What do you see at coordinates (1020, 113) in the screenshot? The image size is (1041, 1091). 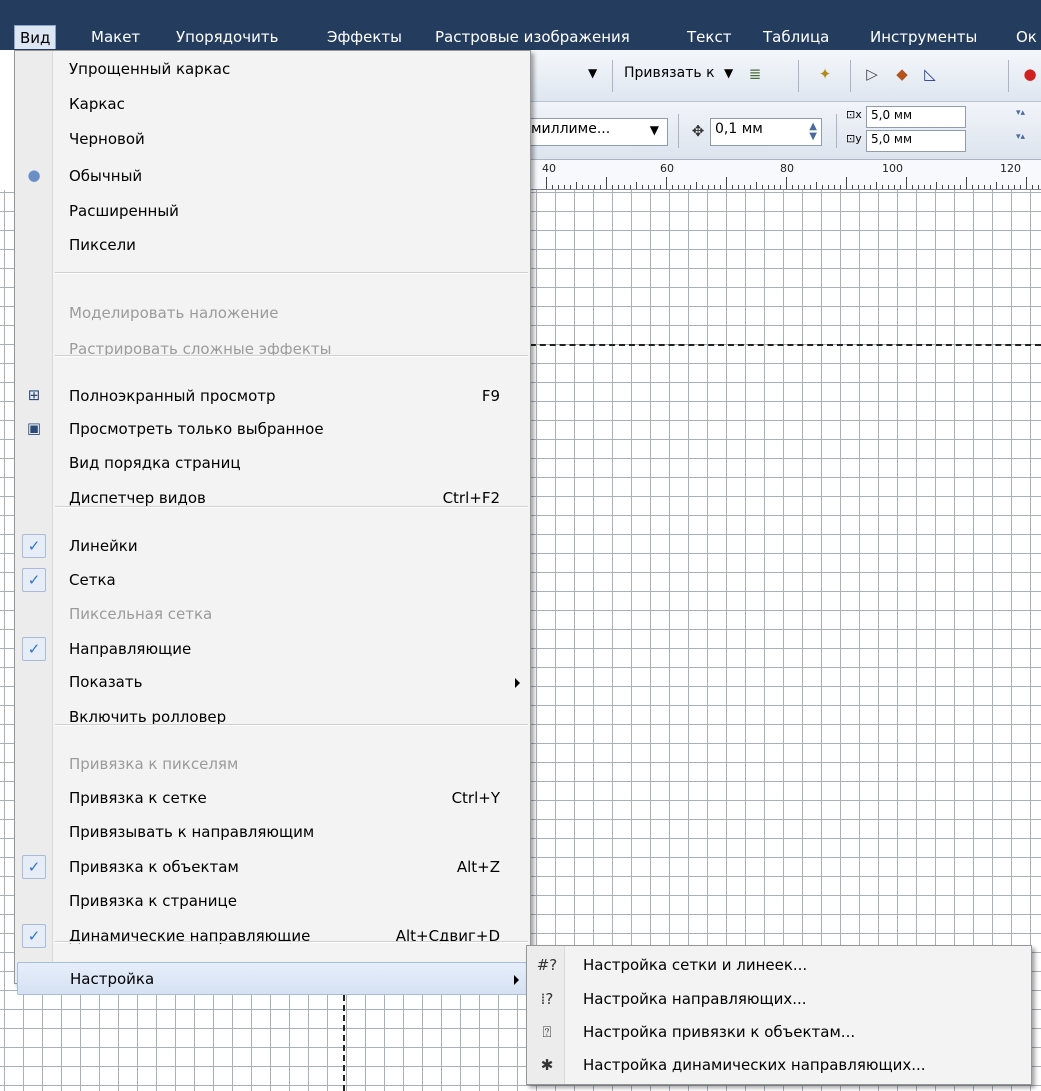 I see `dup-x-spinner-icon: ▾▴` at bounding box center [1020, 113].